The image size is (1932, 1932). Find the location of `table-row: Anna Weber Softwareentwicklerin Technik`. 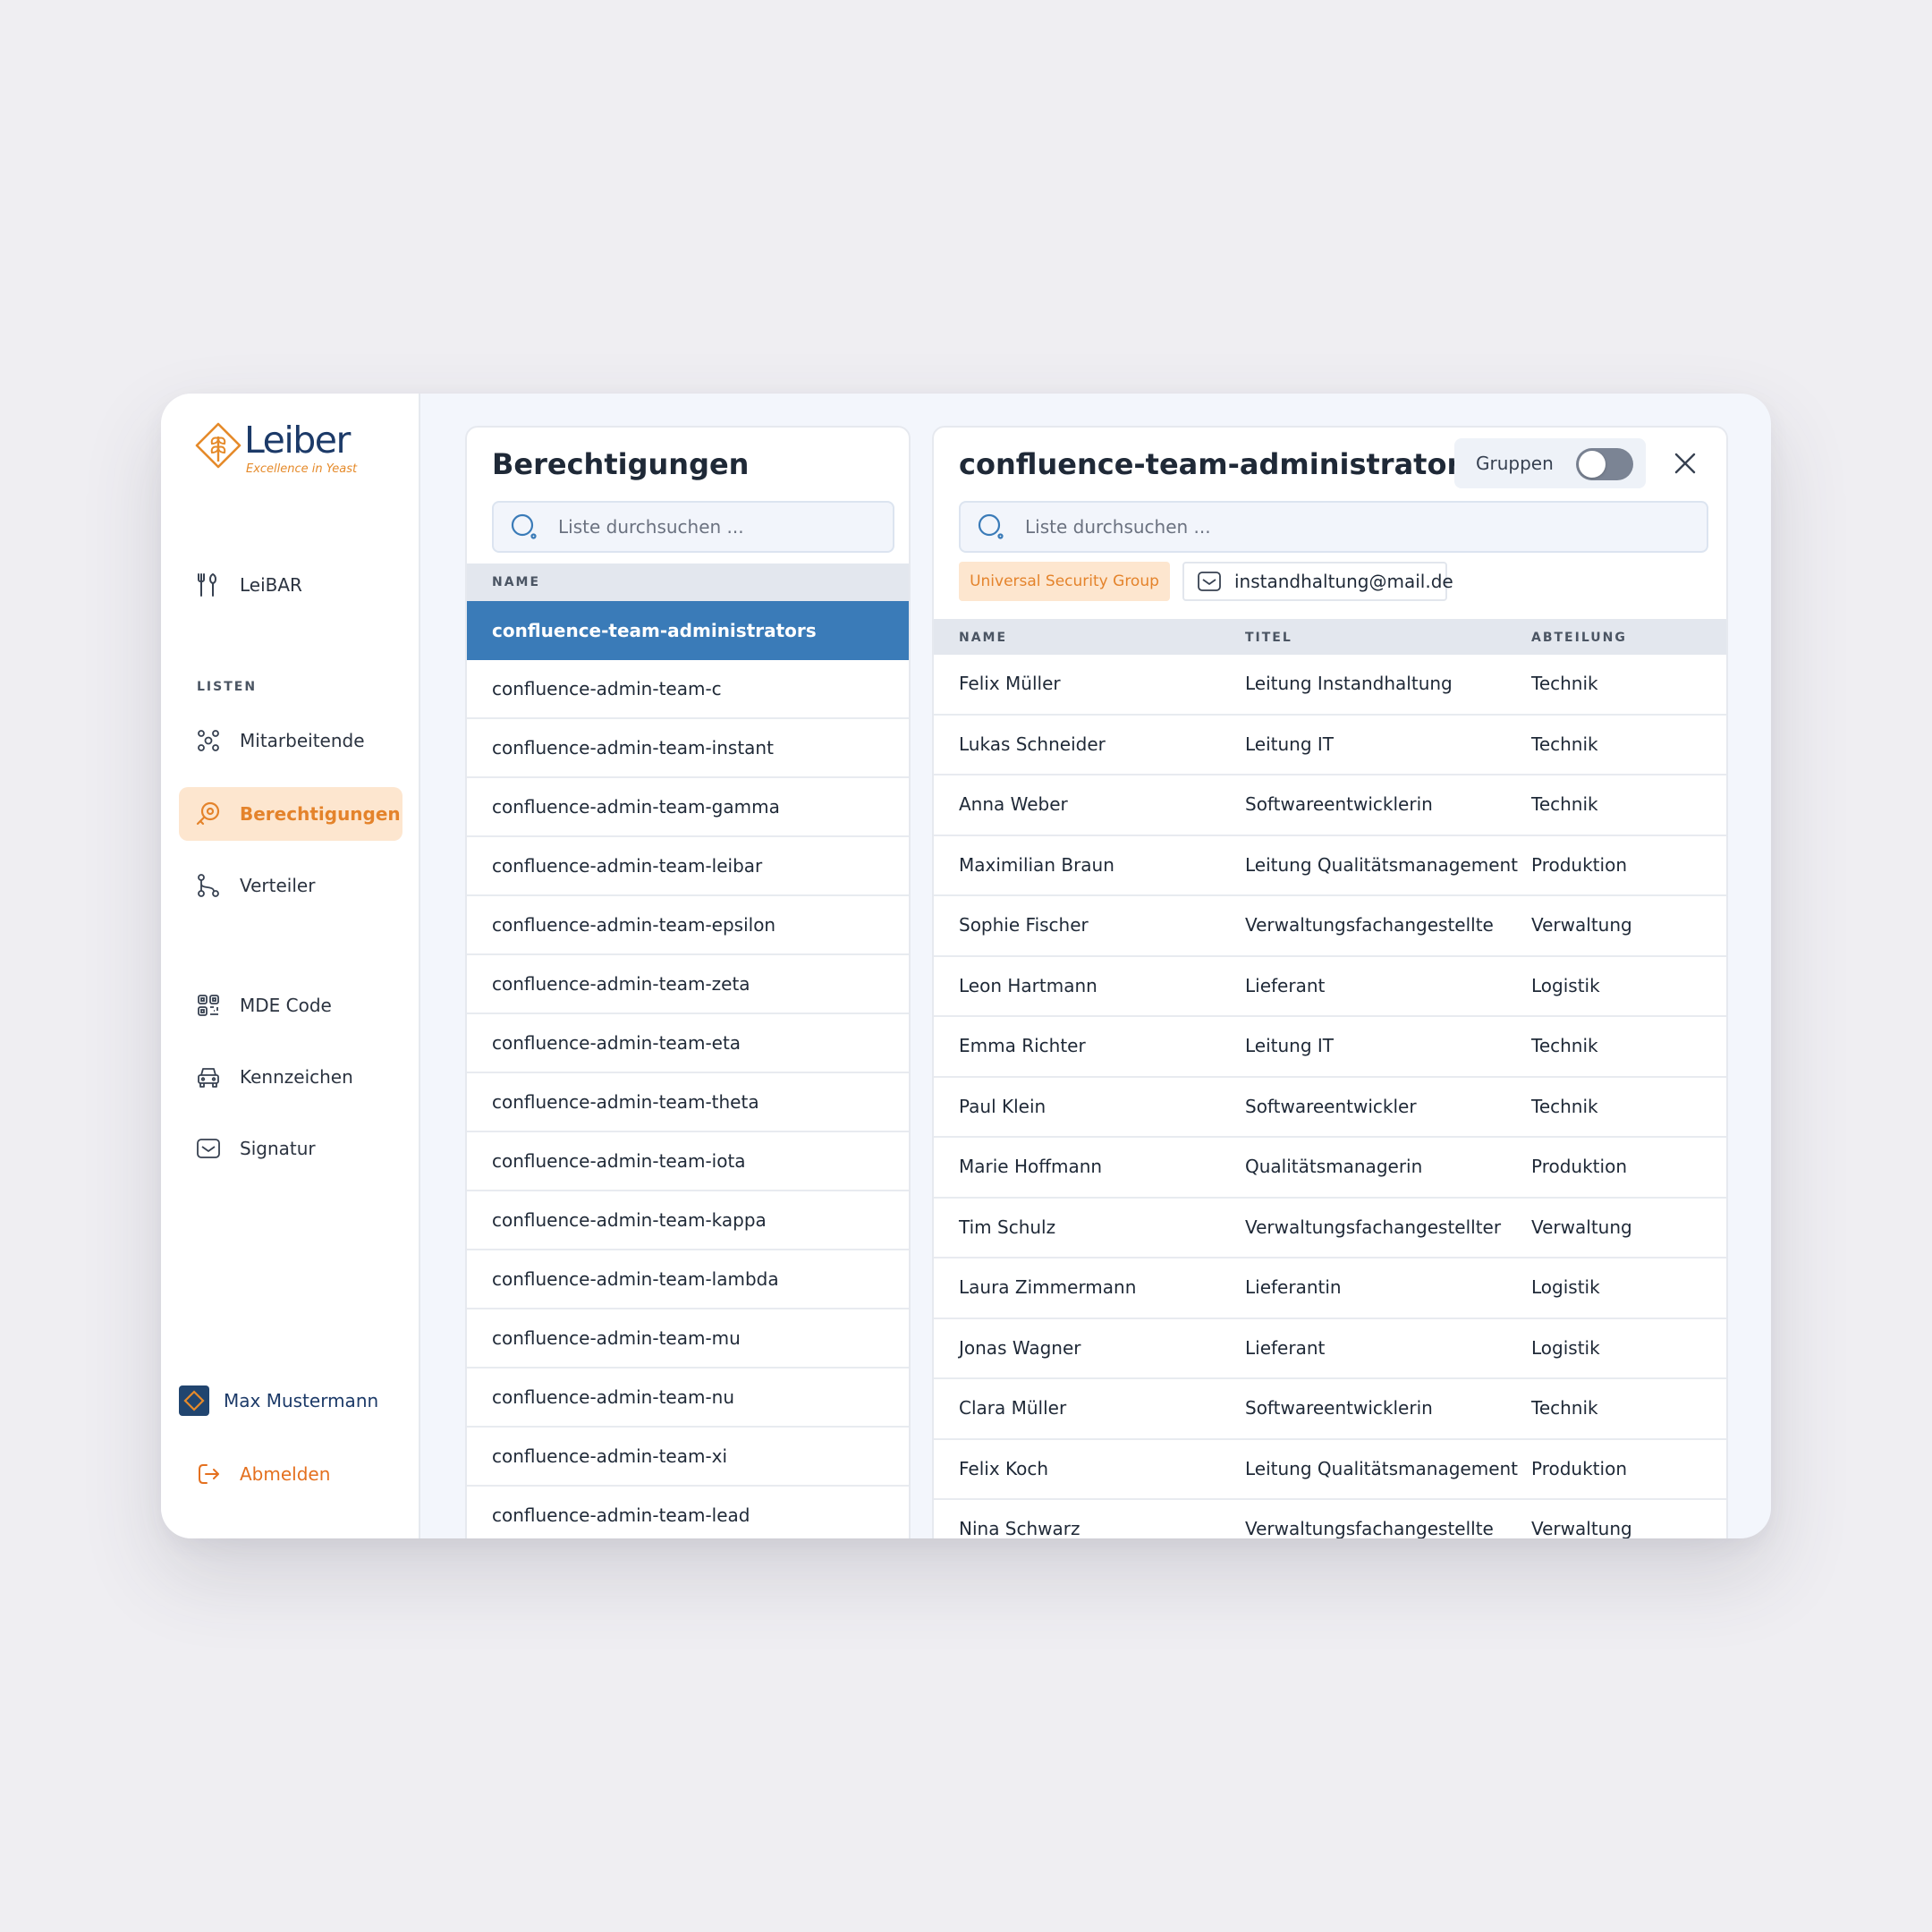

table-row: Anna Weber Softwareentwicklerin Technik is located at coordinates (1330, 805).